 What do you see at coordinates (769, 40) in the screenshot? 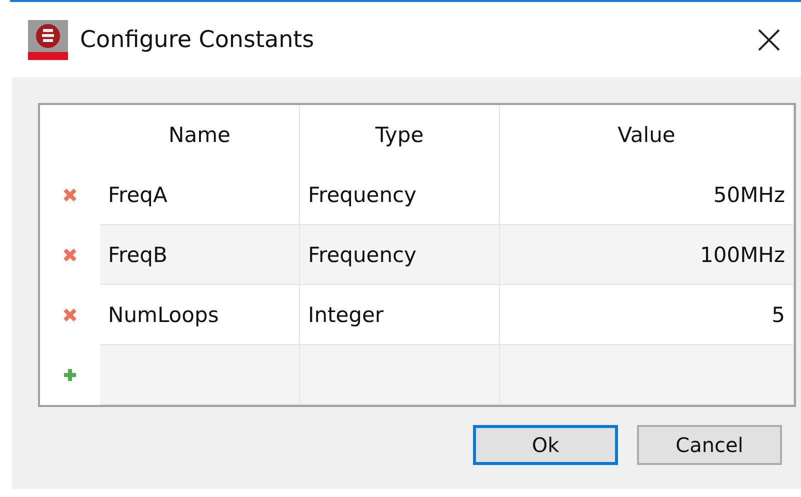
I see `close-icon` at bounding box center [769, 40].